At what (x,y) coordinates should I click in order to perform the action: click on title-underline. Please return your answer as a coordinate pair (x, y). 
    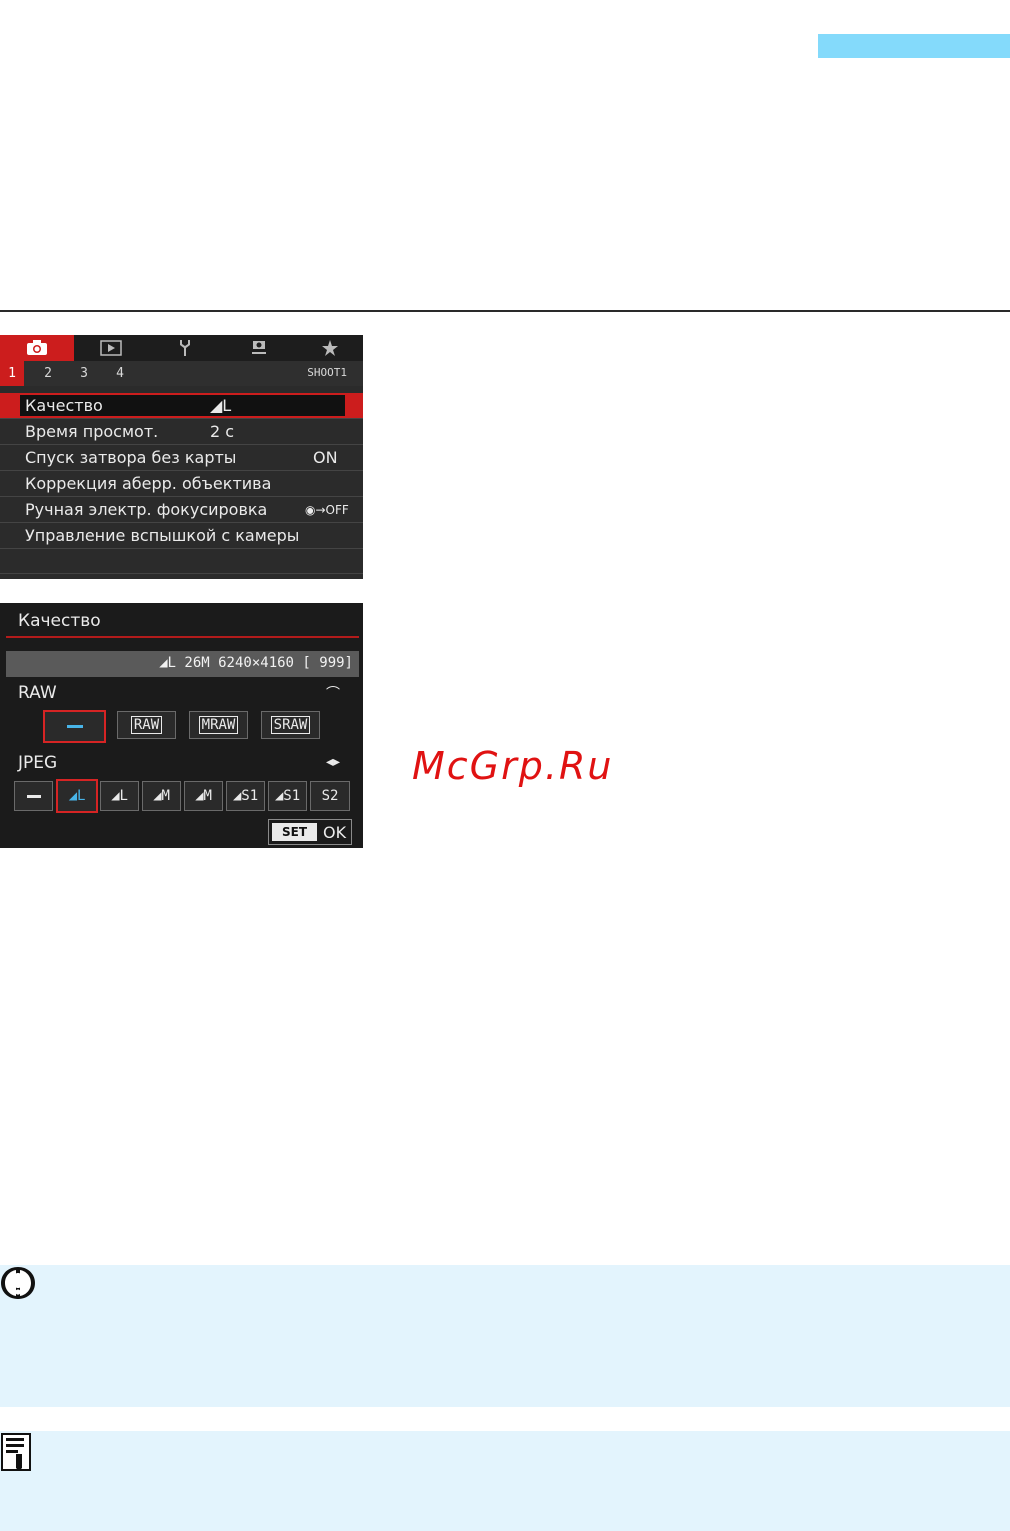
    Looking at the image, I should click on (182, 637).